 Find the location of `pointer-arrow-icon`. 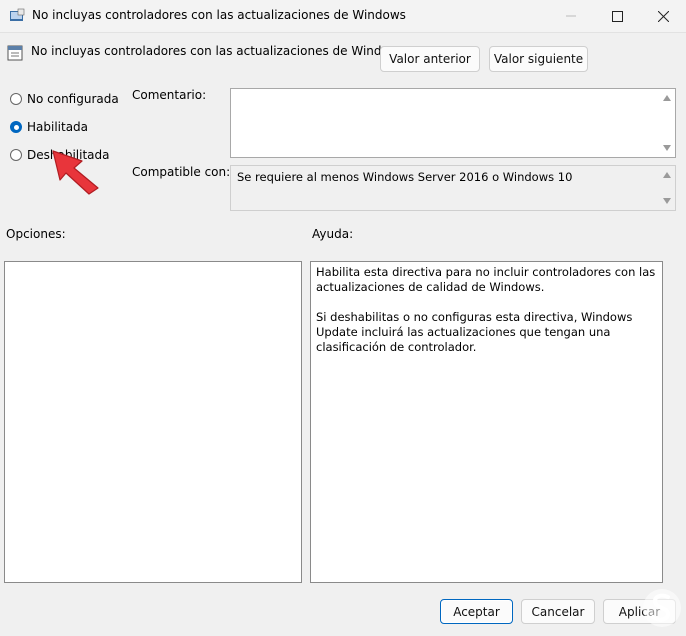

pointer-arrow-icon is located at coordinates (75, 172).